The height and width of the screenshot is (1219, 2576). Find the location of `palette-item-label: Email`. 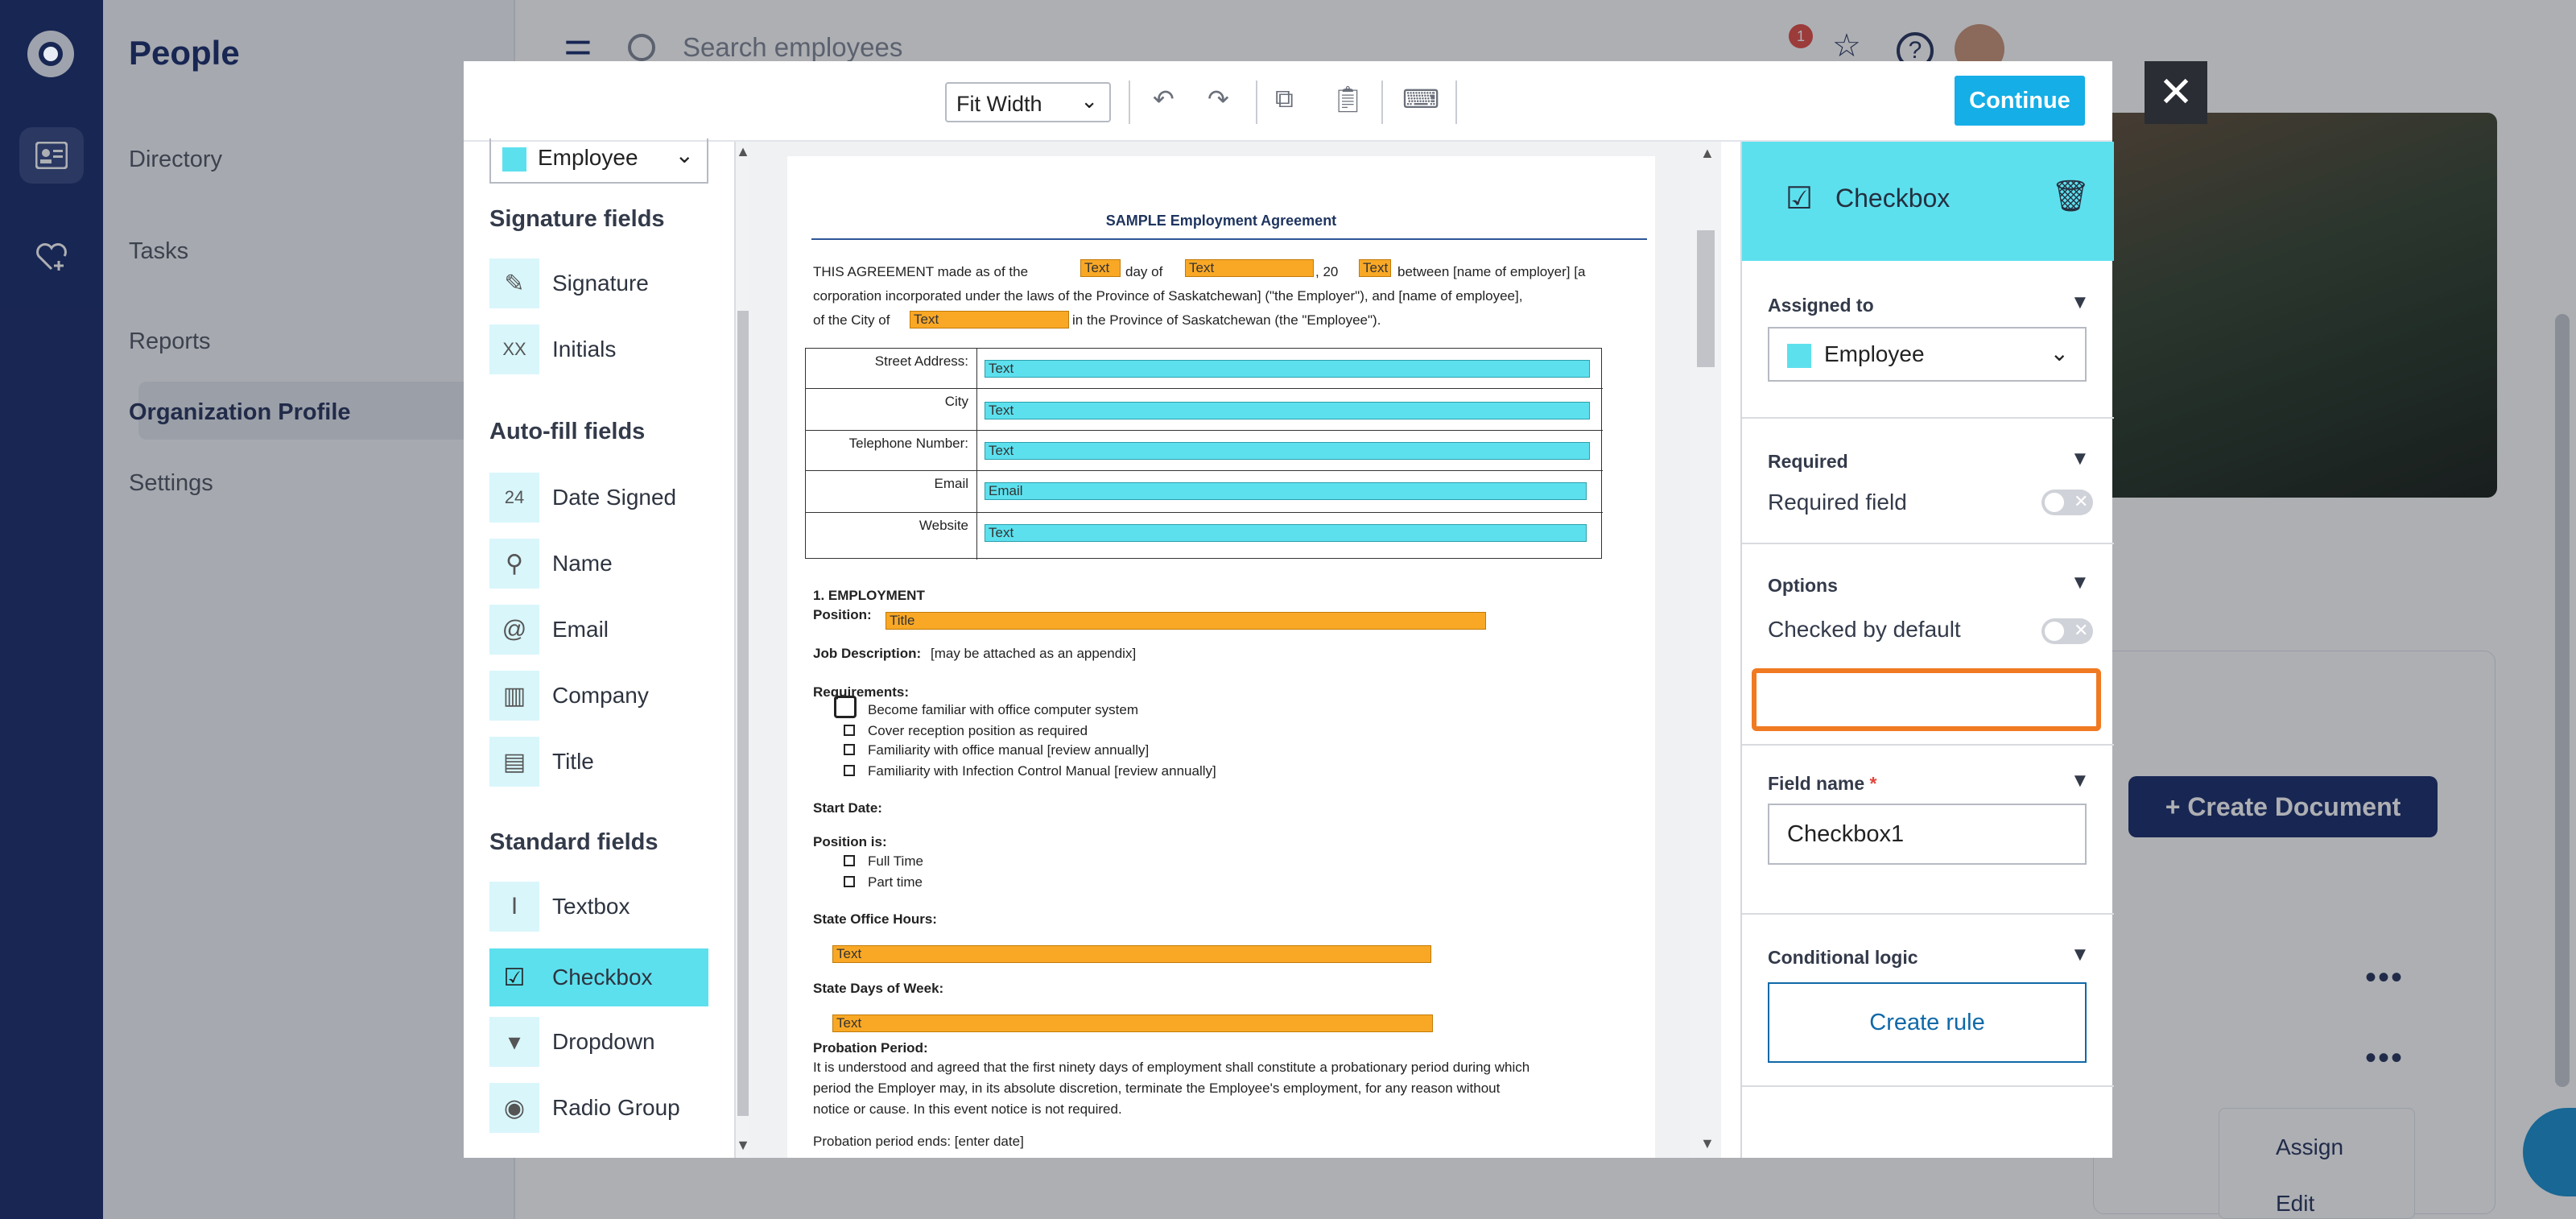

palette-item-label: Email is located at coordinates (580, 629).